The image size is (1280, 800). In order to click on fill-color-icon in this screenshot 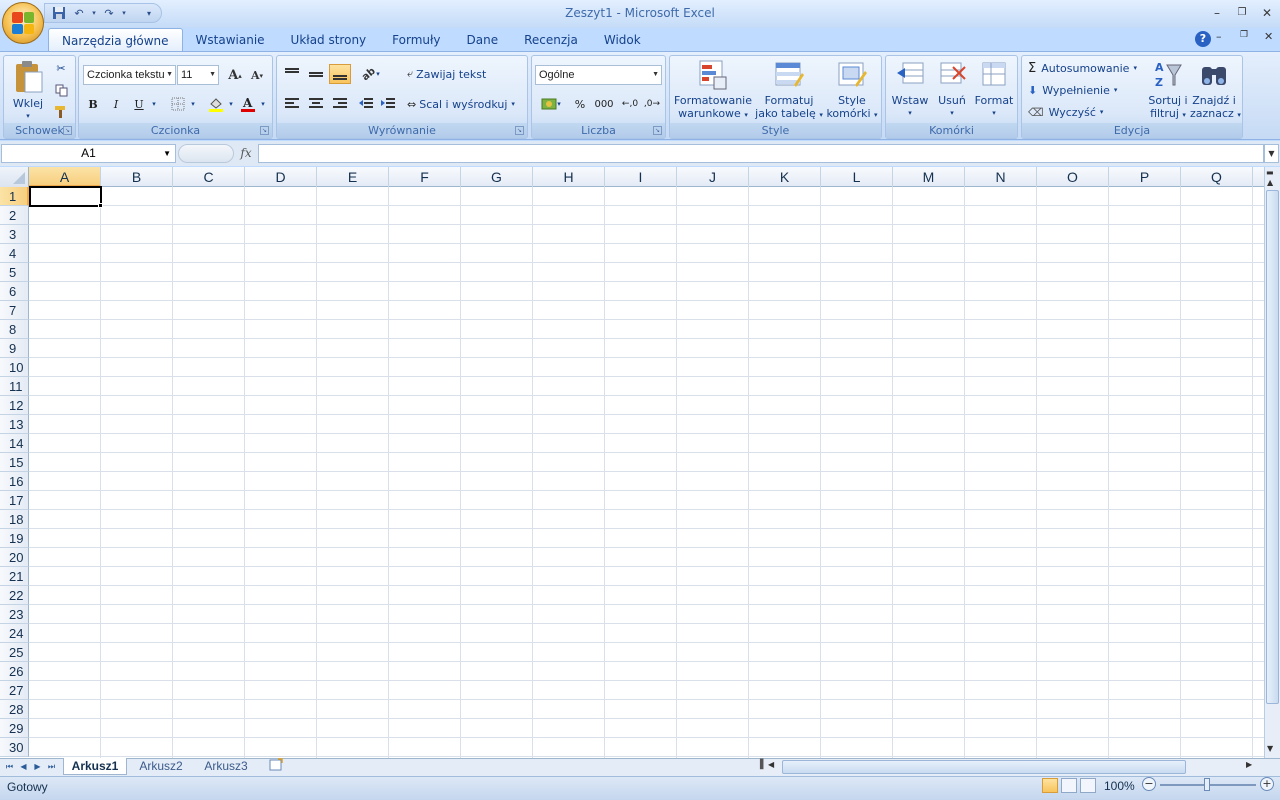, I will do `click(216, 104)`.